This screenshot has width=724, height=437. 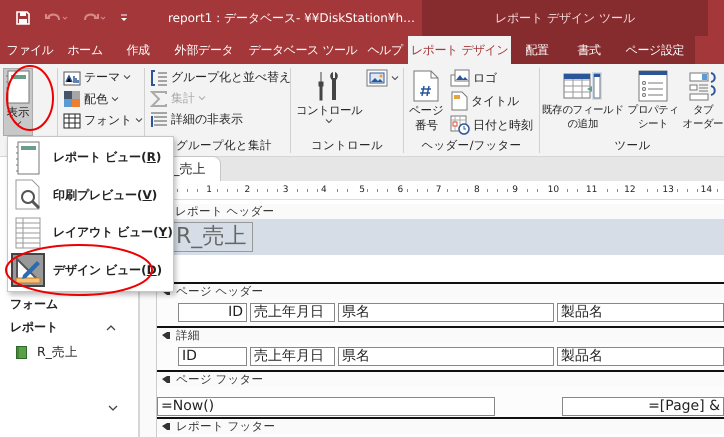 What do you see at coordinates (224, 145) in the screenshot?
I see `group-label: グループ化と集計` at bounding box center [224, 145].